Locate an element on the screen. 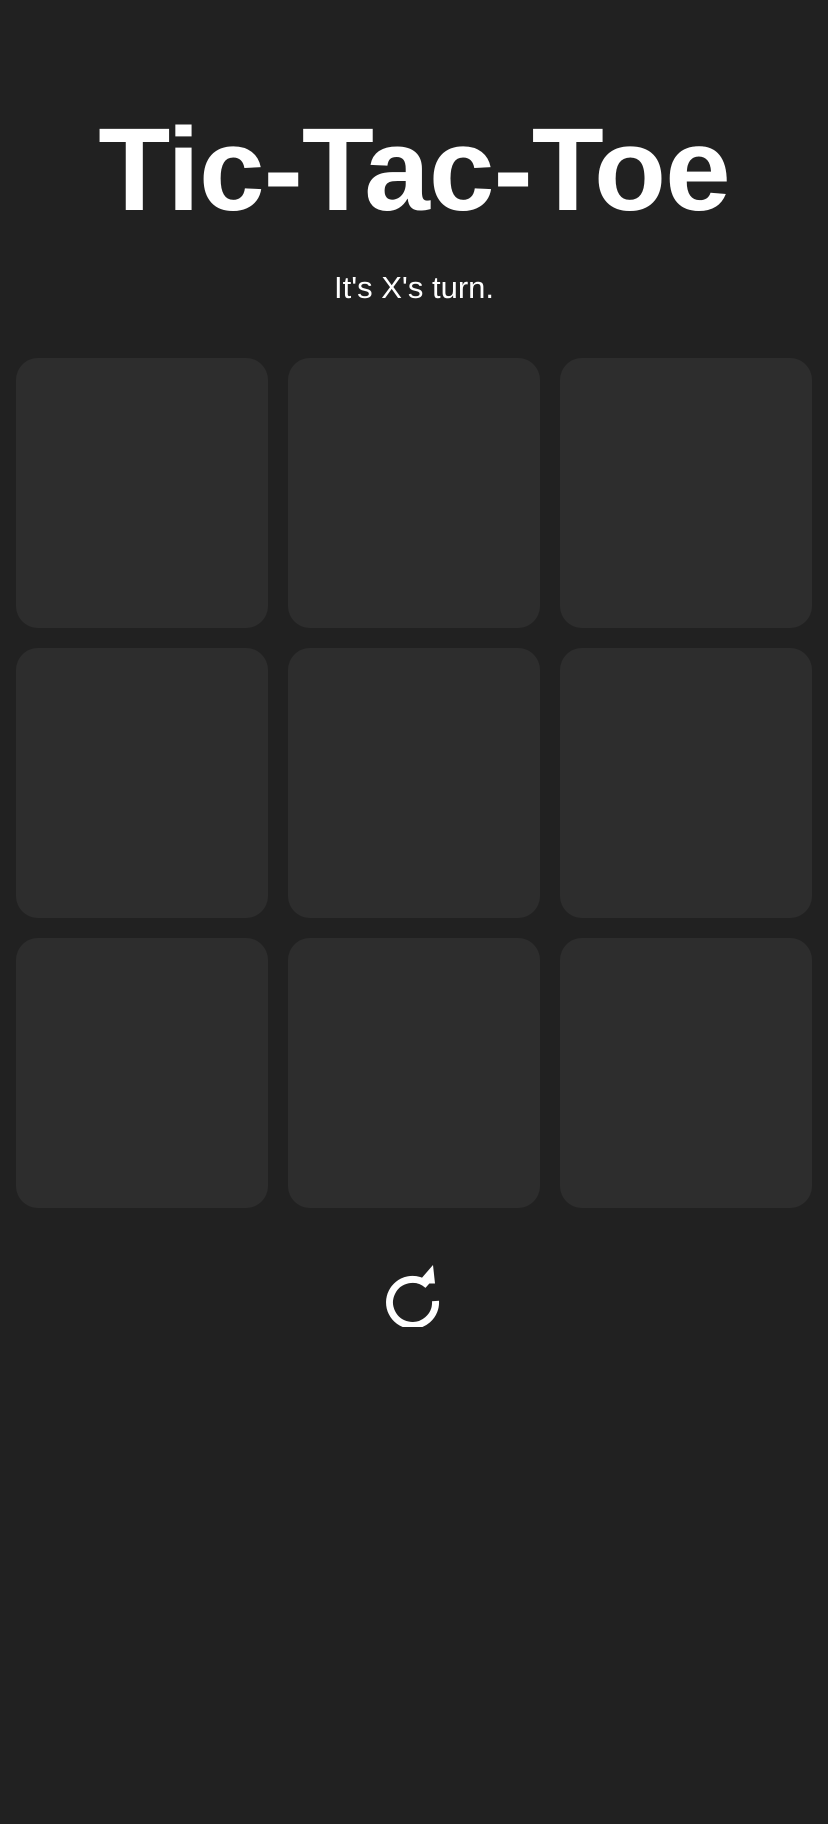 This screenshot has height=1824, width=828. restart-icon is located at coordinates (413, 1296).